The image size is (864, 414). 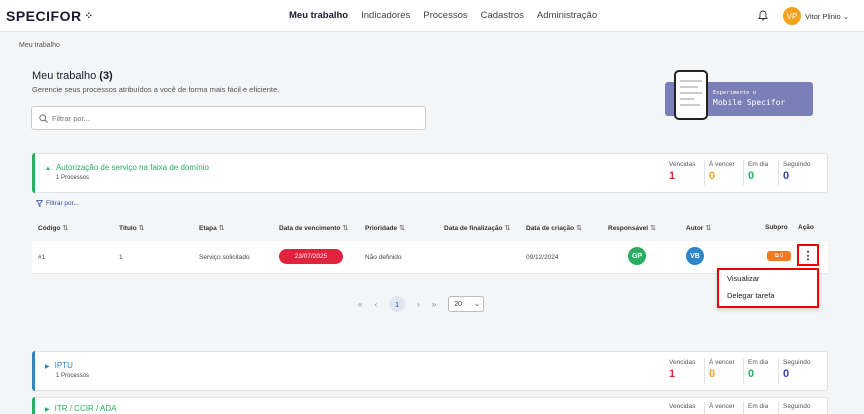 I want to click on column-header-prioridade: Prioridade ⇅, so click(x=385, y=228).